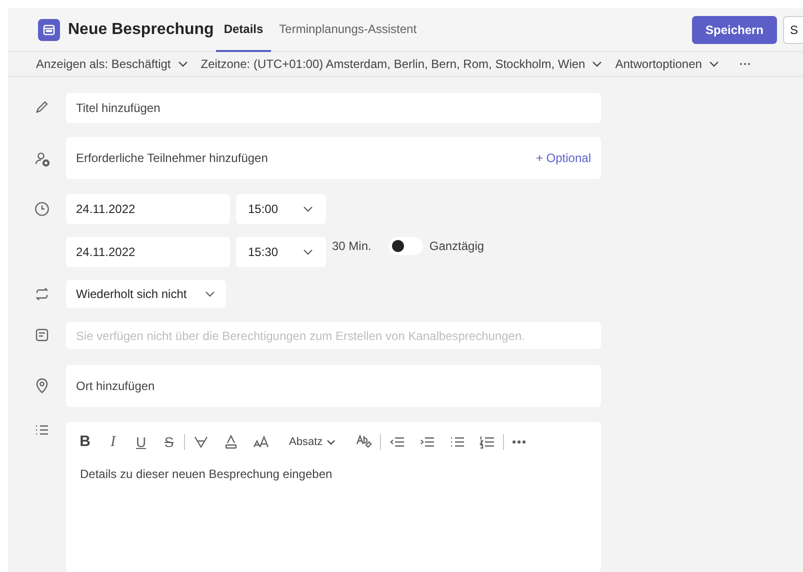 Image resolution: width=803 pixels, height=572 pixels. What do you see at coordinates (141, 30) in the screenshot?
I see `window-title: Neue Besprechung` at bounding box center [141, 30].